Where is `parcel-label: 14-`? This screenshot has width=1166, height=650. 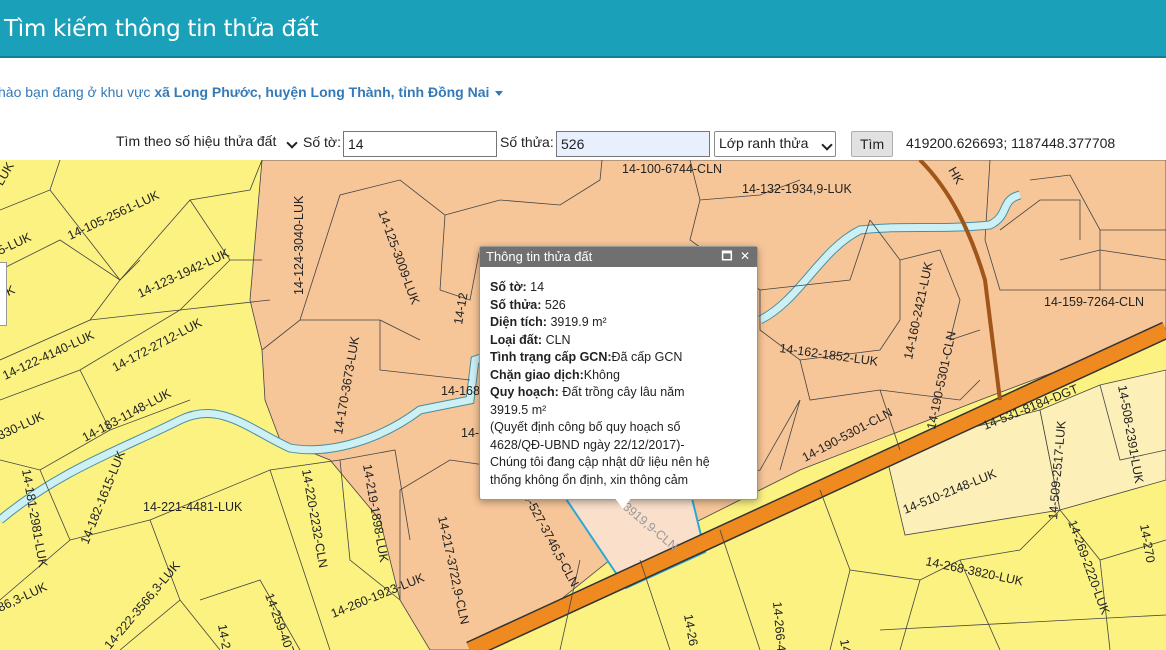
parcel-label: 14- is located at coordinates (470, 433).